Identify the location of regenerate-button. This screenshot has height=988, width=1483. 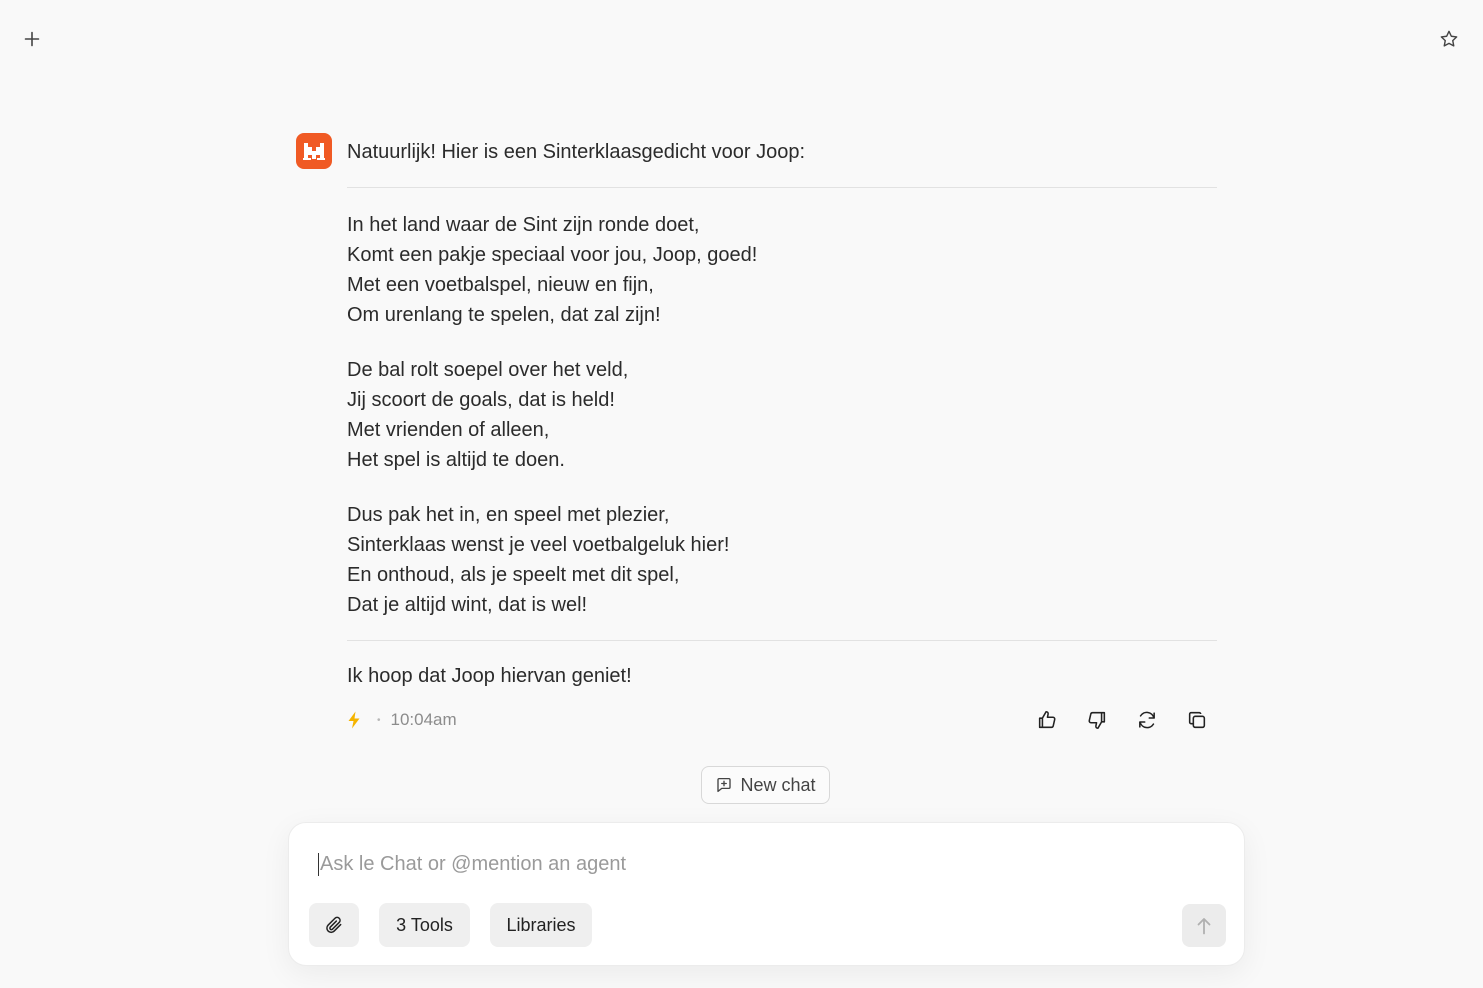
(1147, 720).